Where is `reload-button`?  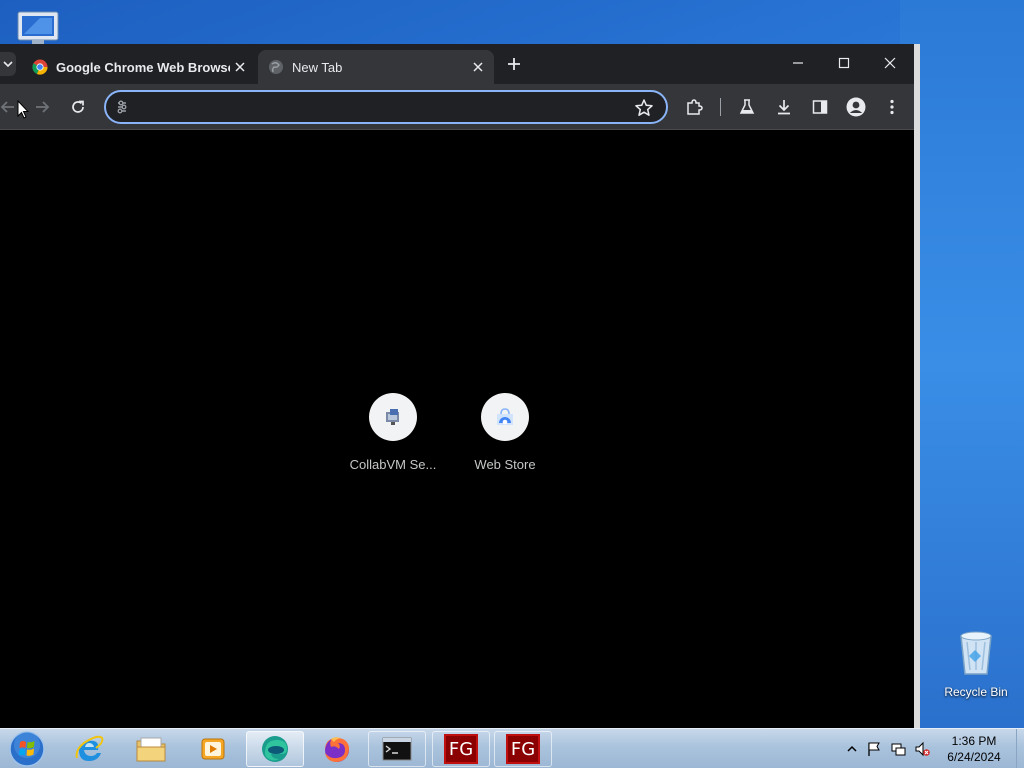 reload-button is located at coordinates (78, 107).